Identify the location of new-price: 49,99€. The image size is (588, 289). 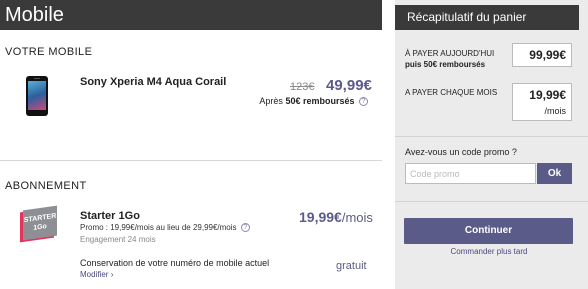
(349, 85).